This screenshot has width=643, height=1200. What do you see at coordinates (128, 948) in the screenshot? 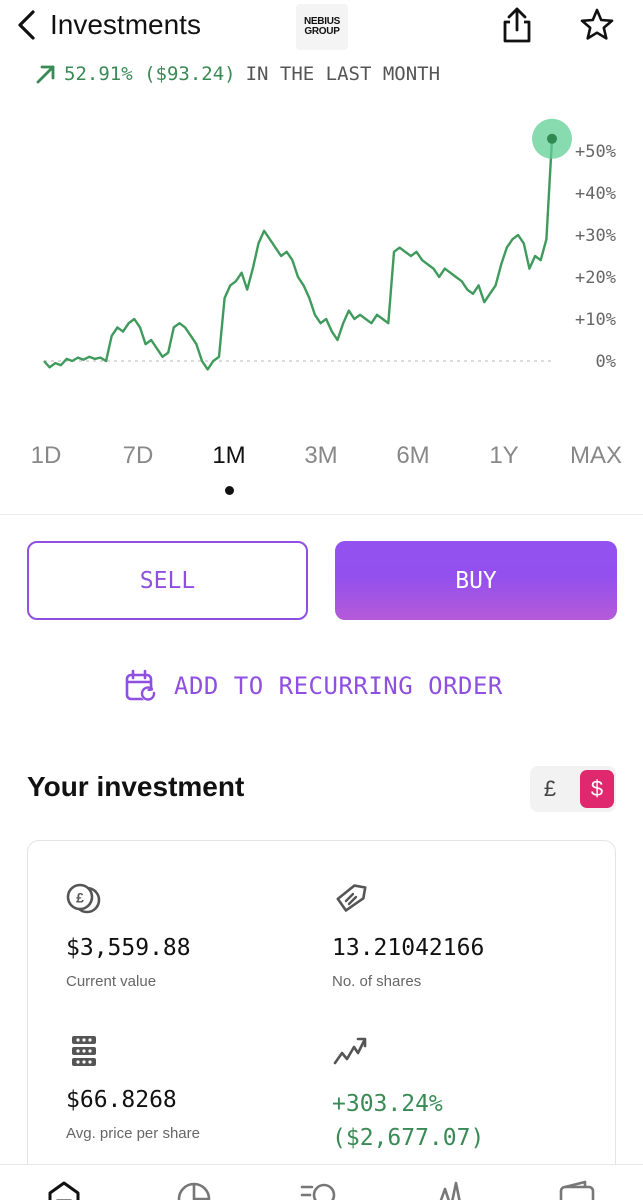
I see `current-value: $3,559.88` at bounding box center [128, 948].